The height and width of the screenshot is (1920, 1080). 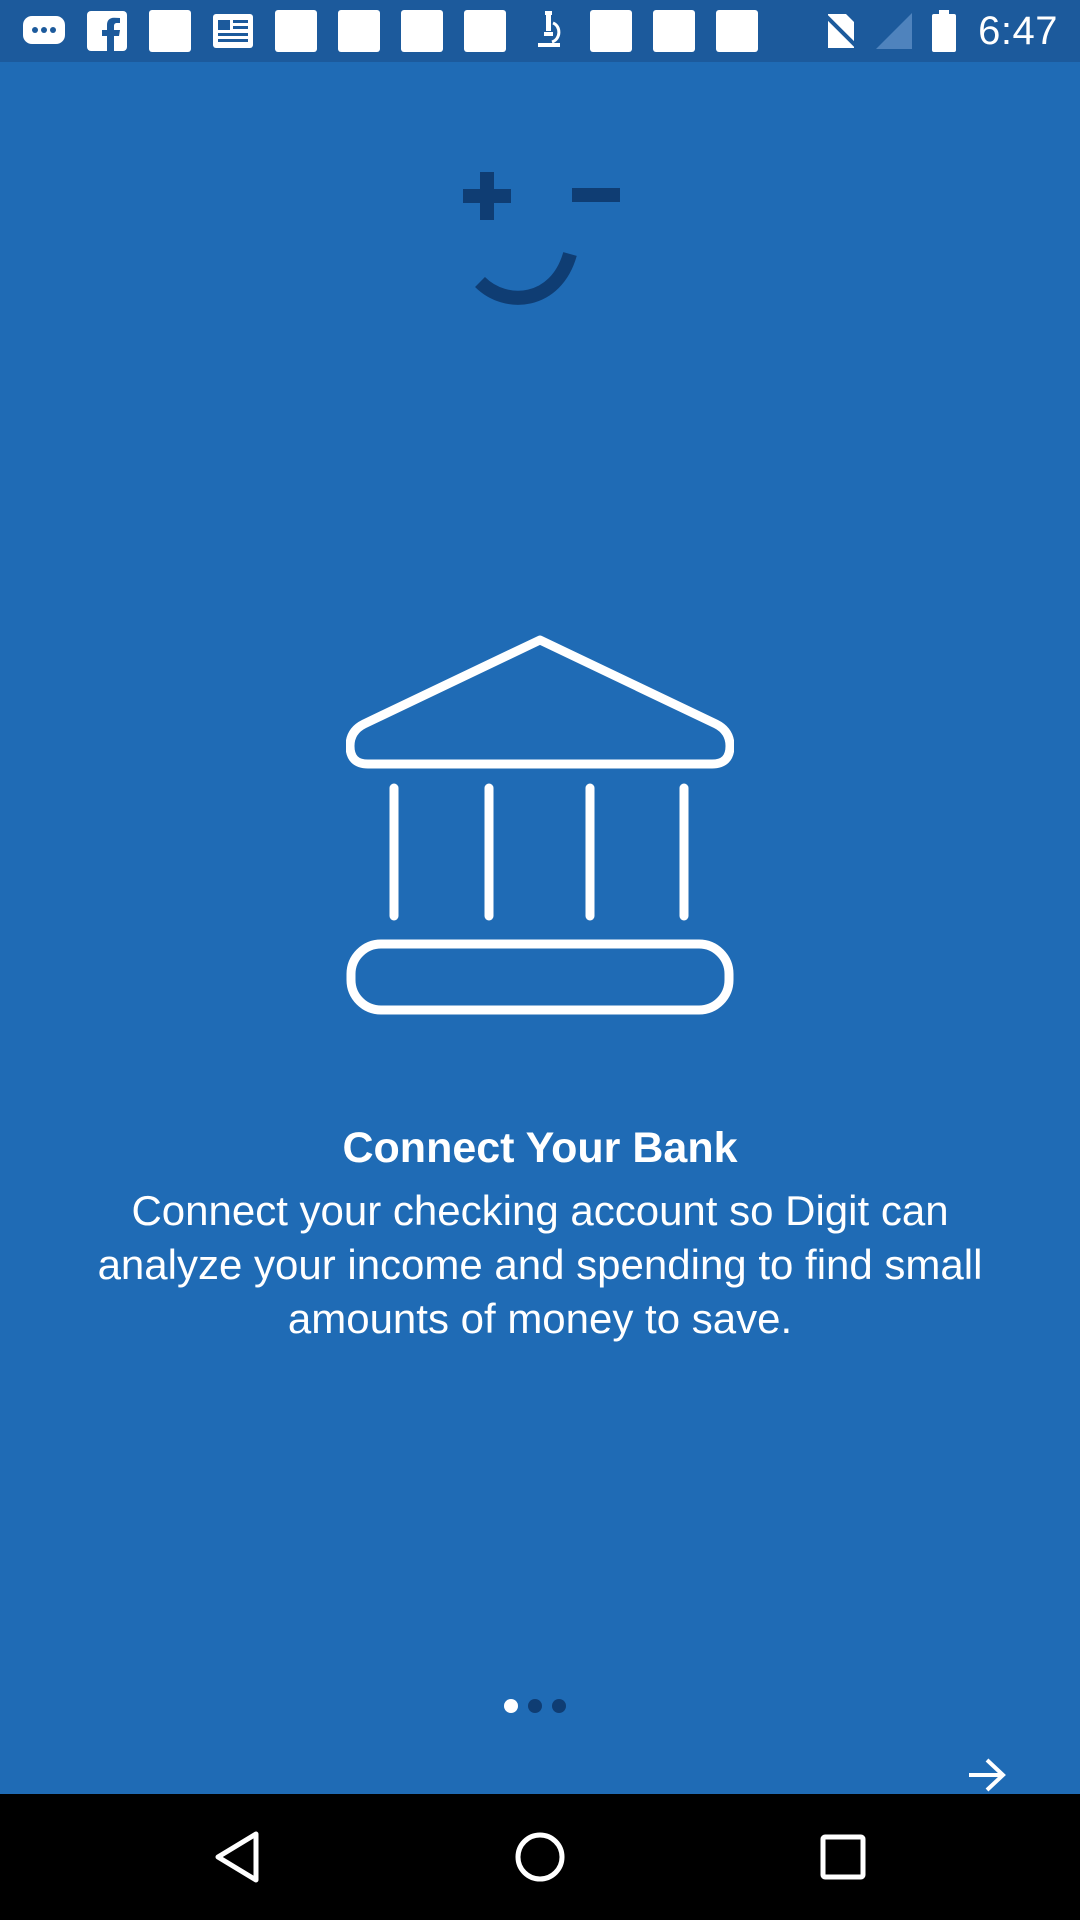 I want to click on back-button, so click(x=237, y=1857).